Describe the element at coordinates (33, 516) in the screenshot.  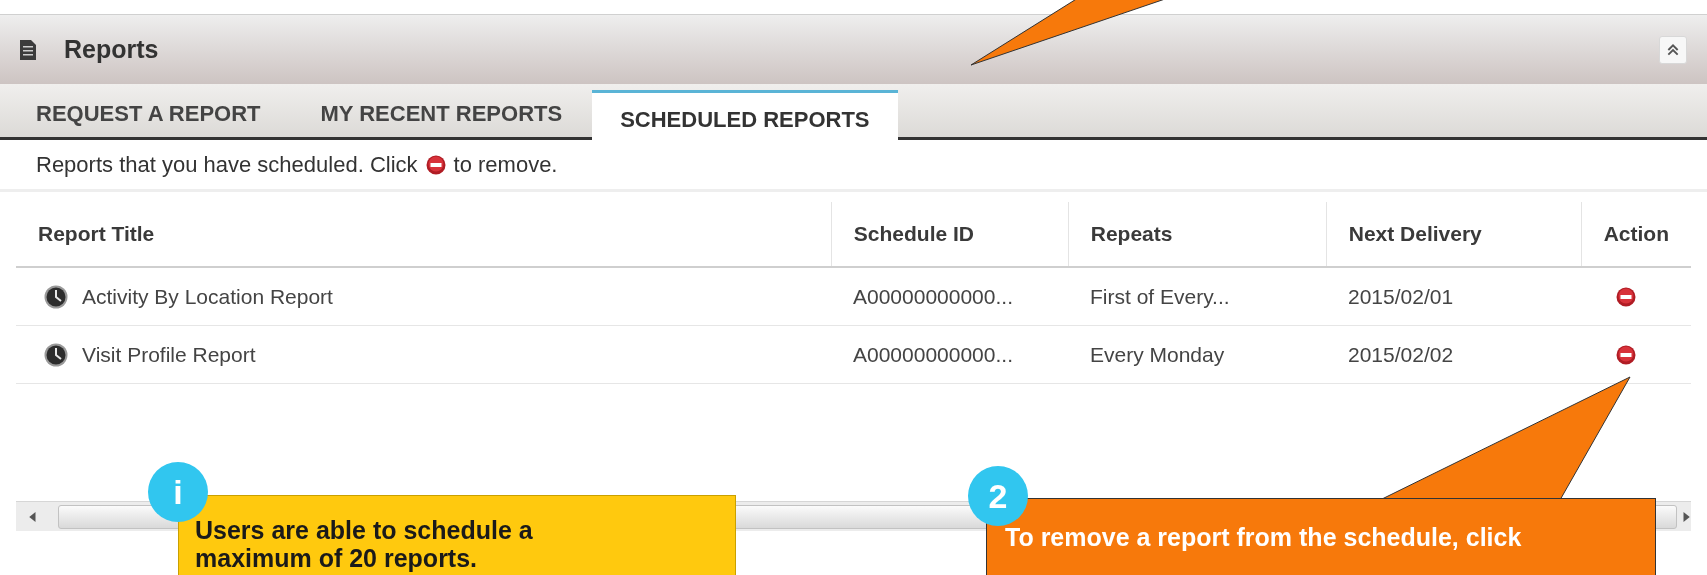
I see `left-arrow-icon` at that location.